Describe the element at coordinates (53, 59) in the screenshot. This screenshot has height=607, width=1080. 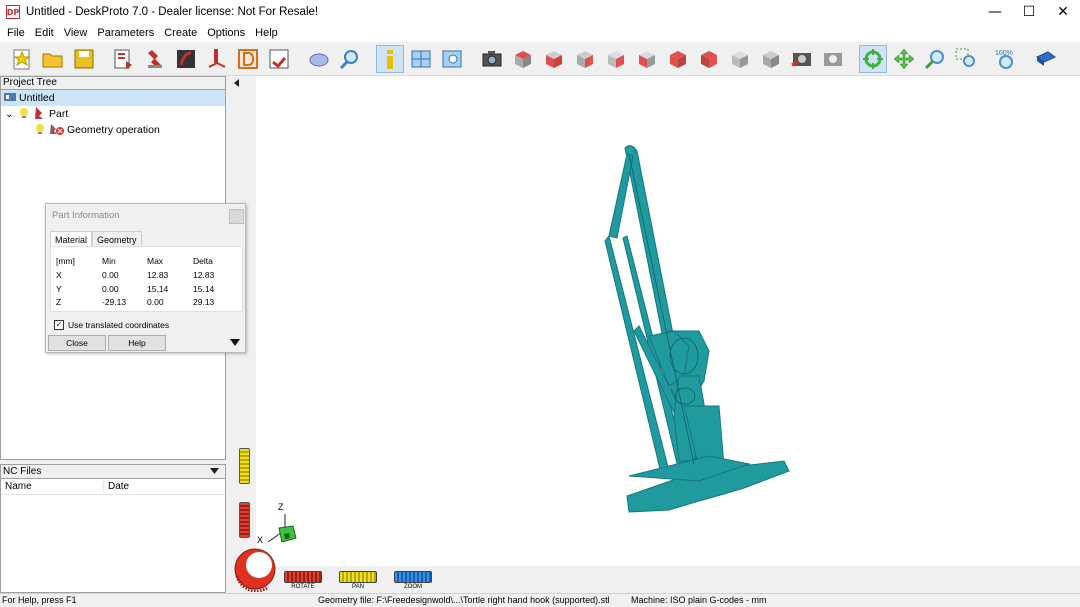
I see `open-project-icon` at that location.